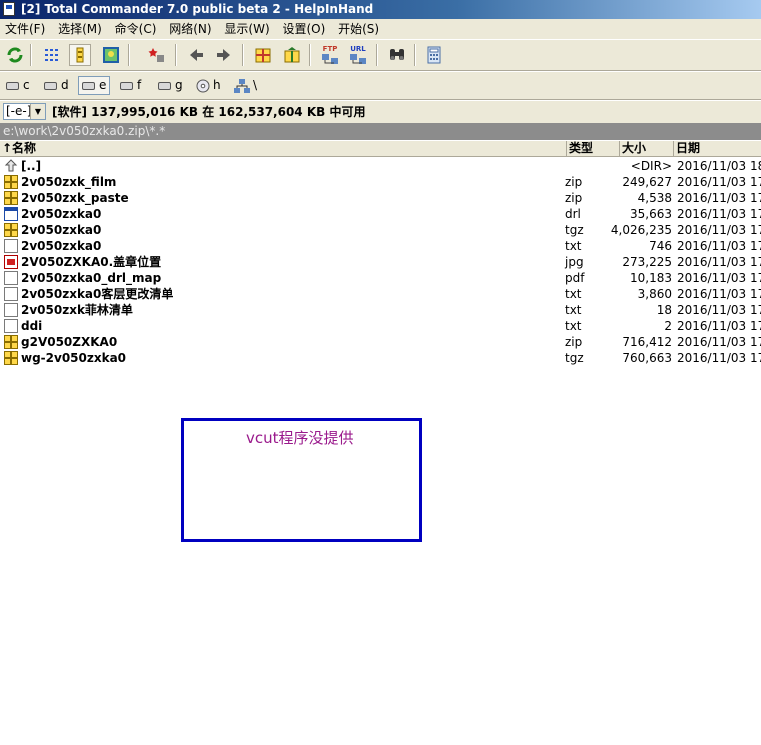 This screenshot has width=761, height=745. What do you see at coordinates (9, 9) in the screenshot?
I see `app-icon` at bounding box center [9, 9].